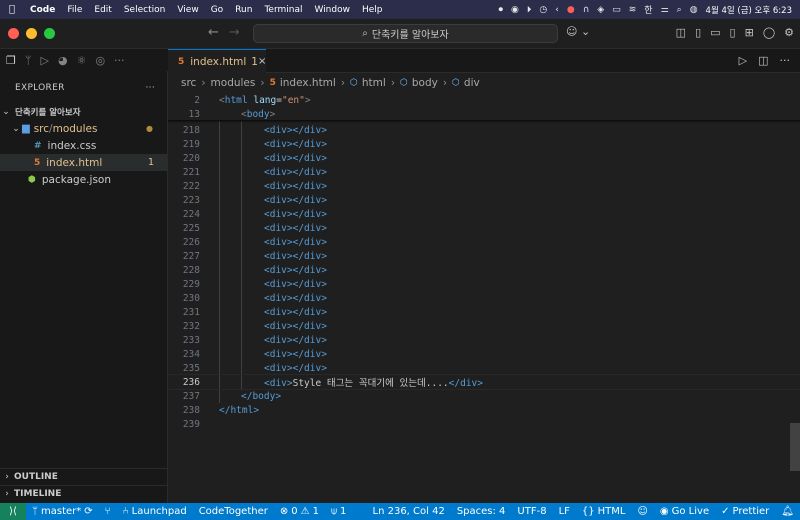 The height and width of the screenshot is (520, 800). I want to click on battery-icon: ▭, so click(616, 10).